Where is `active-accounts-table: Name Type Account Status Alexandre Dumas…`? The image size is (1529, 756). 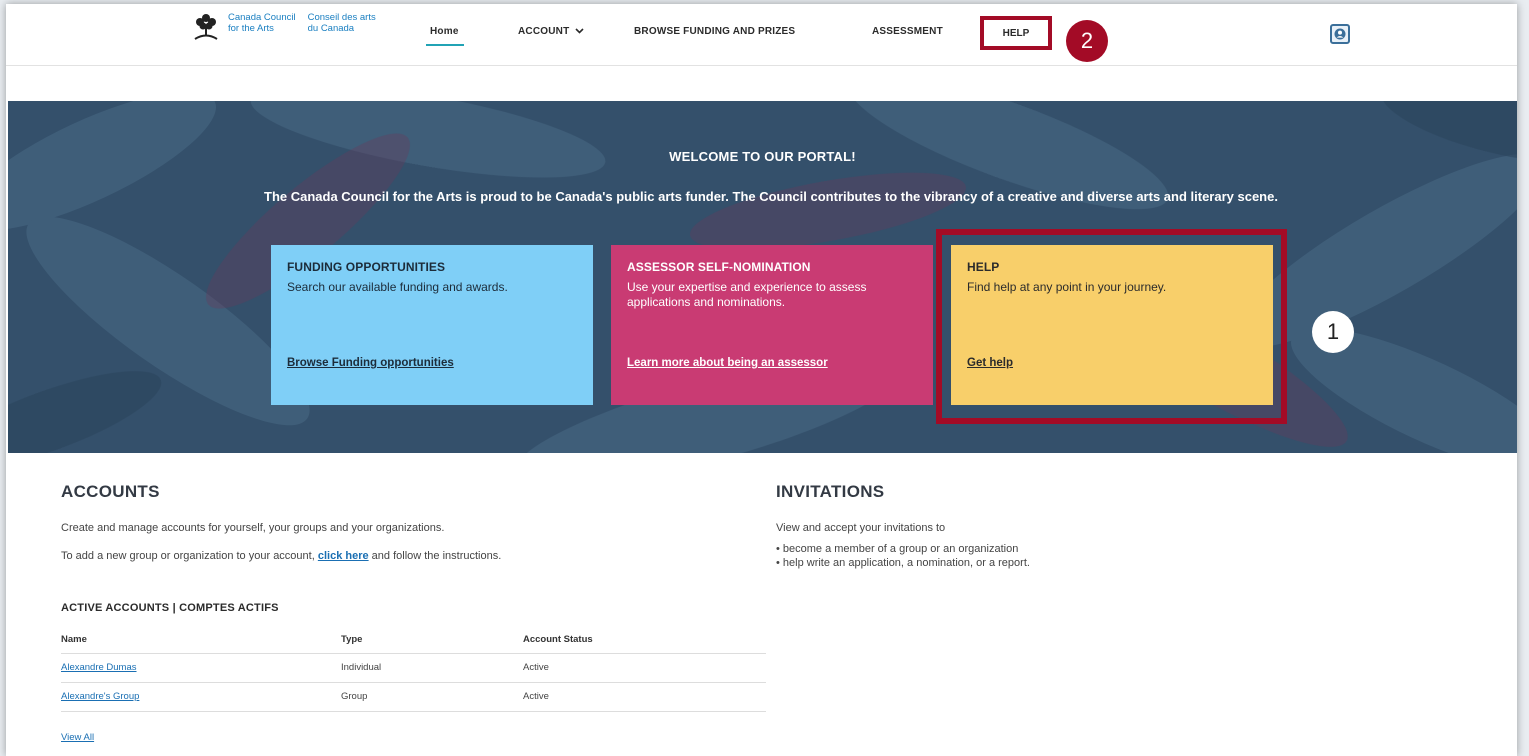
active-accounts-table: Name Type Account Status Alexandre Dumas… is located at coordinates (413, 670).